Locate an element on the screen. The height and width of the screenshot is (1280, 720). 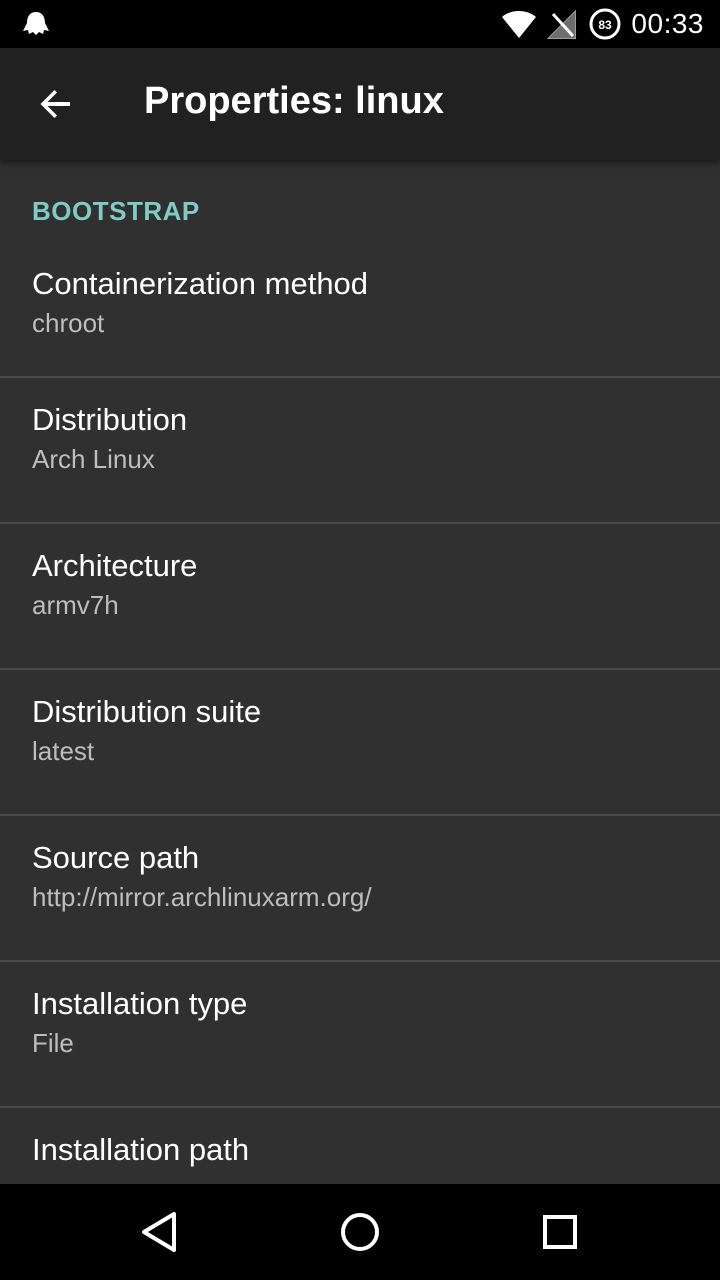
pref-installation-path: Installation path is located at coordinates (360, 1146).